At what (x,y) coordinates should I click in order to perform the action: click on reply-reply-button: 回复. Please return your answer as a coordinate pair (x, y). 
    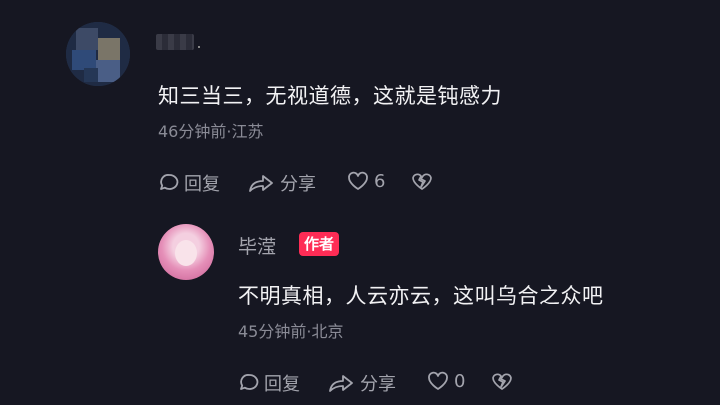
    Looking at the image, I should click on (269, 383).